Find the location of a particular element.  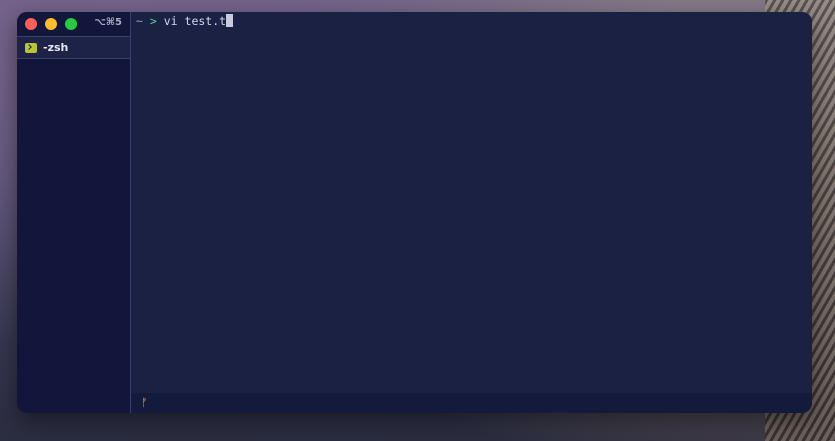

git-branch-icon: ᚠ is located at coordinates (144, 402).